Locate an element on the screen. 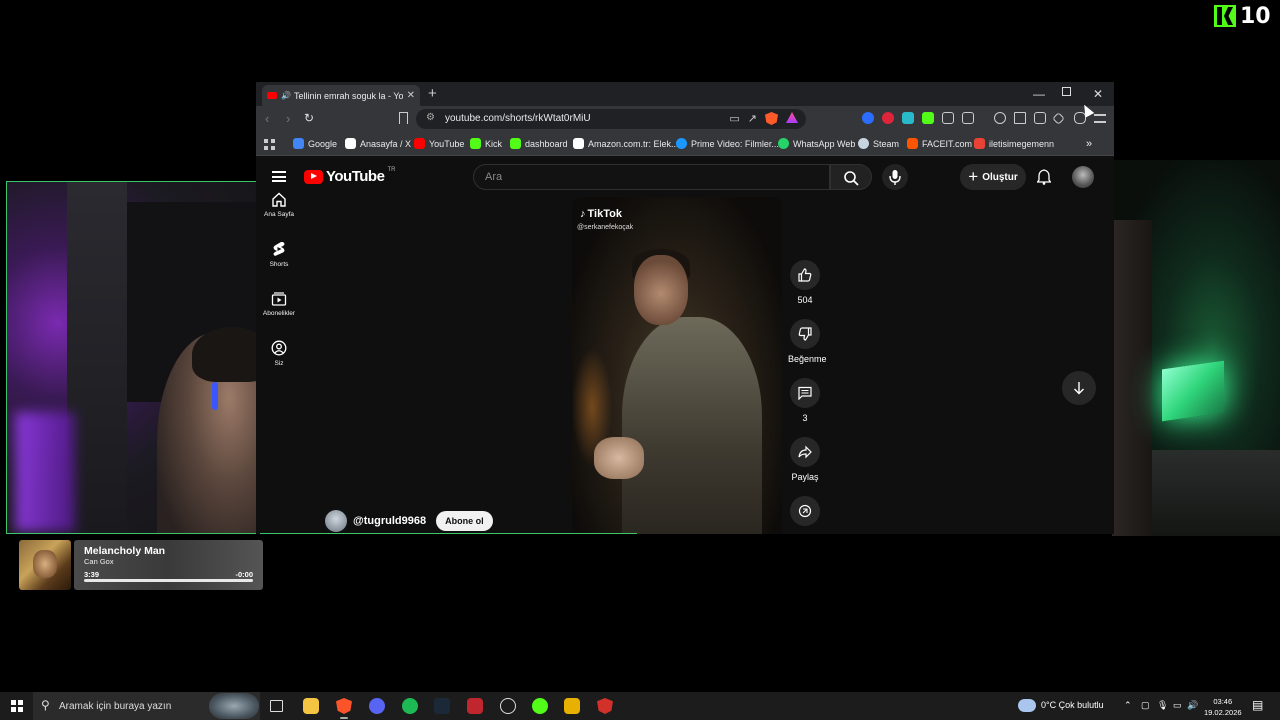 The height and width of the screenshot is (720, 1280). weather-text: 0°C Çok bulutlu is located at coordinates (1072, 705).